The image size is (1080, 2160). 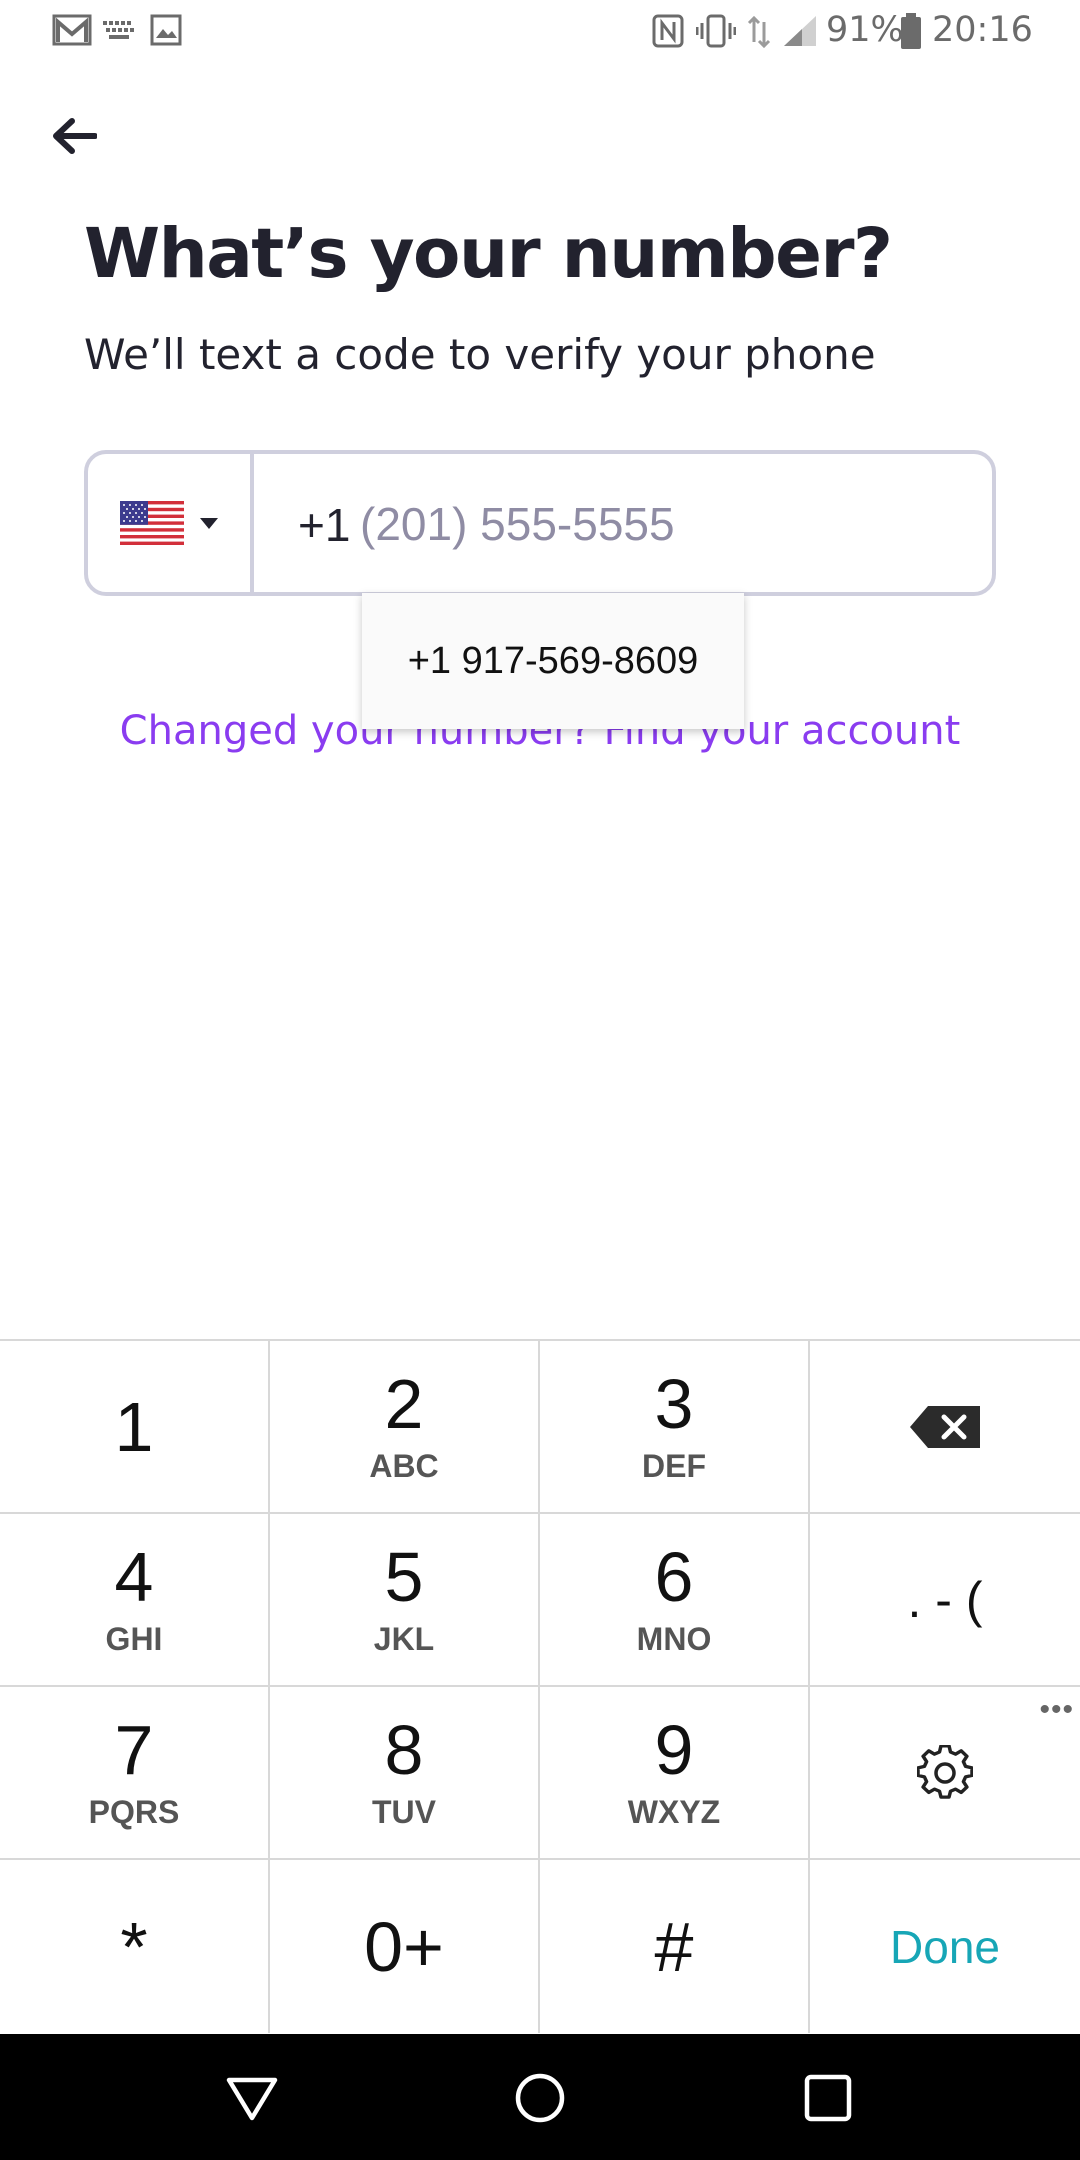 I want to click on key-4: 4 GHI, so click(x=135, y=1599).